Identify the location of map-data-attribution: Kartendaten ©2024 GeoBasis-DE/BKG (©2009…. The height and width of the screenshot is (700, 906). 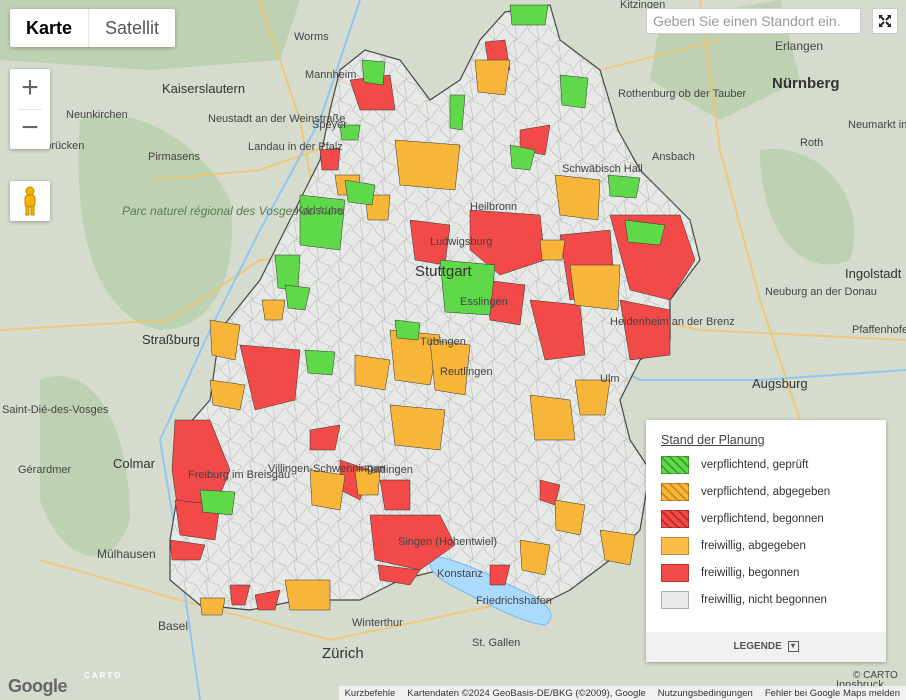
(526, 693).